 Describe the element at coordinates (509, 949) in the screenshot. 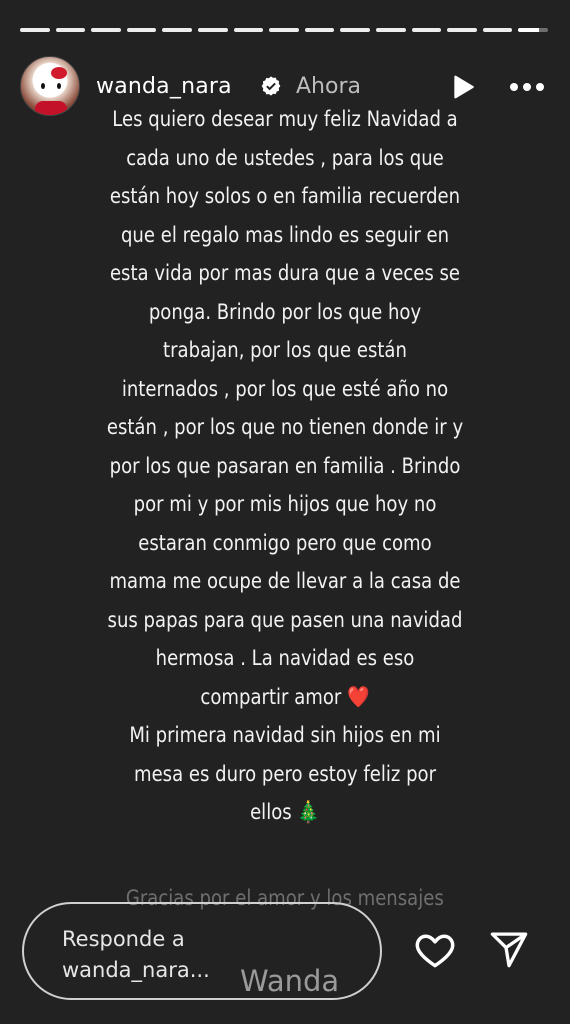

I see `send-icon` at that location.